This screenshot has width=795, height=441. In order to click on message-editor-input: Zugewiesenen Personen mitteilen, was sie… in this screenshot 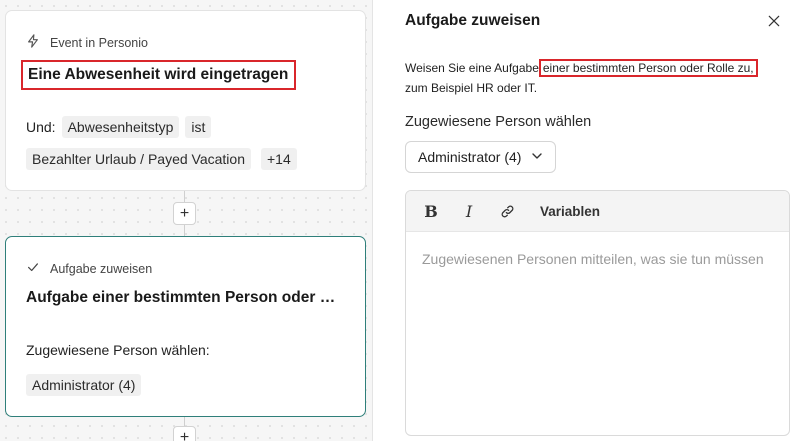, I will do `click(597, 259)`.